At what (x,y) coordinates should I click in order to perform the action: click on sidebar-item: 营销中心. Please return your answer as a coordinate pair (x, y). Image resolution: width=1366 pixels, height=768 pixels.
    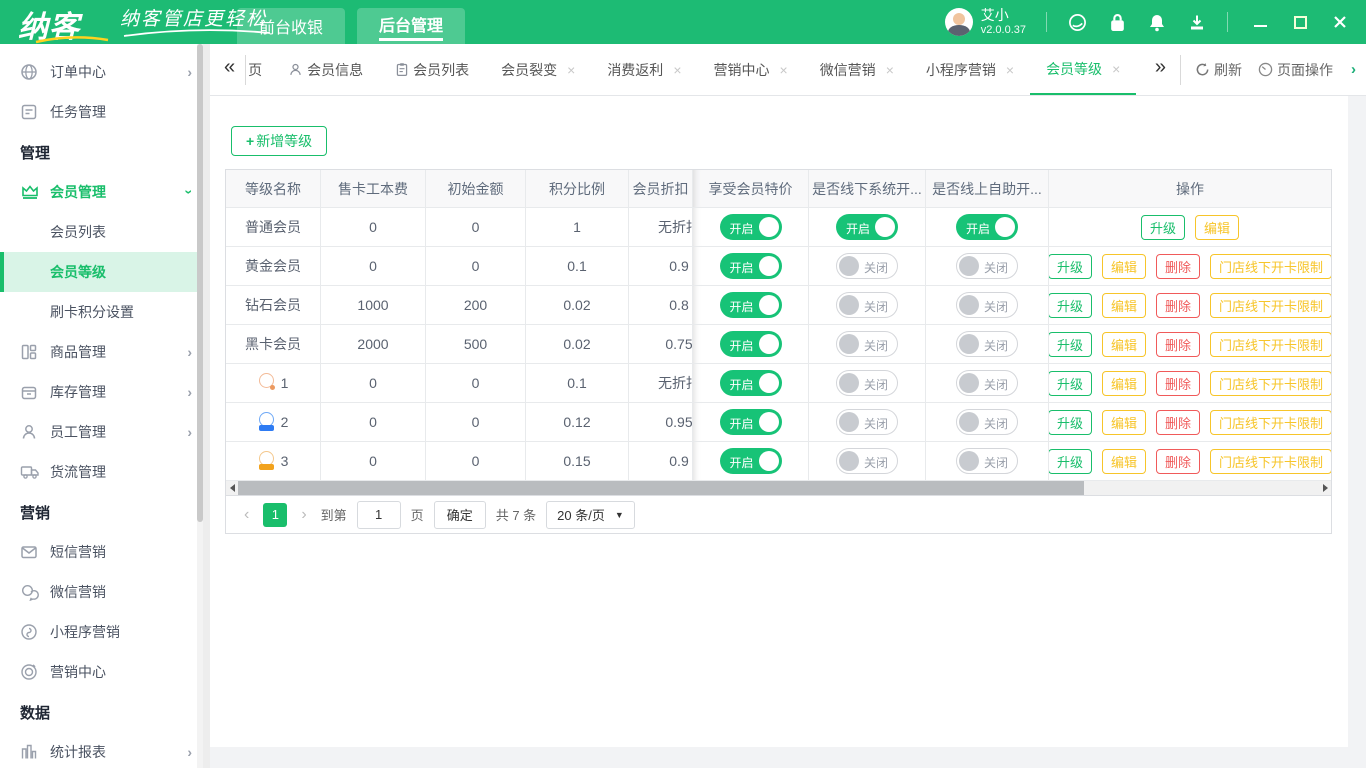
    Looking at the image, I should click on (105, 672).